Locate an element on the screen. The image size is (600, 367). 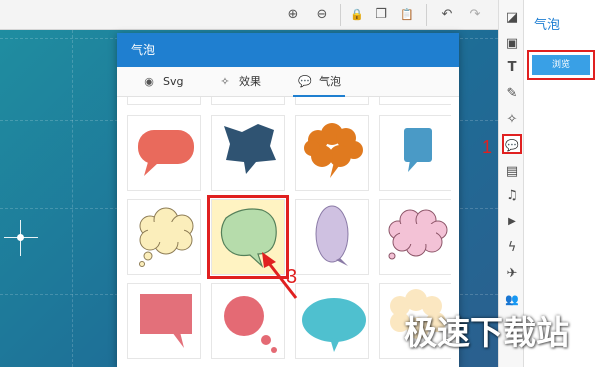
text-icon: T is located at coordinates (512, 68).